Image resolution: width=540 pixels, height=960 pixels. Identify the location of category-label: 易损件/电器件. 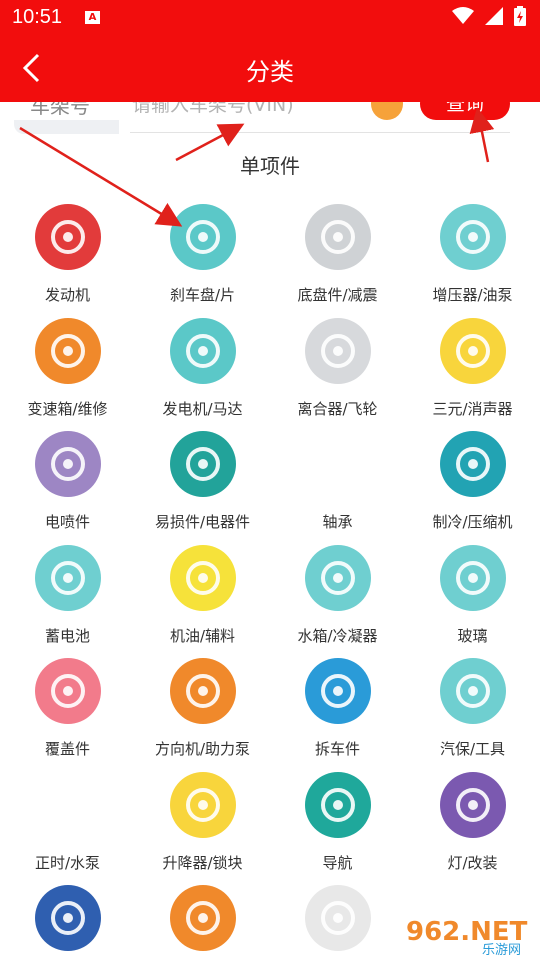
(202, 522).